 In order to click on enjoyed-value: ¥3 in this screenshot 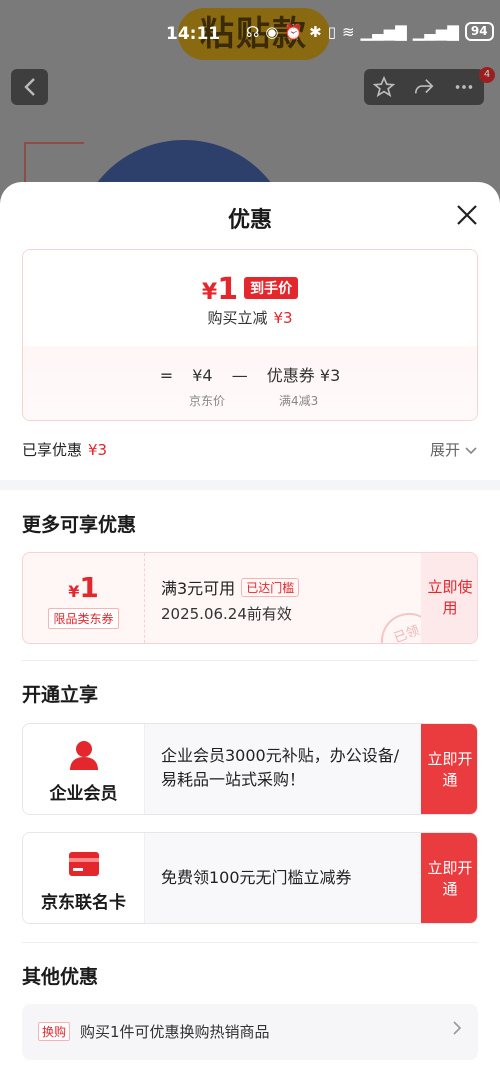, I will do `click(98, 450)`.